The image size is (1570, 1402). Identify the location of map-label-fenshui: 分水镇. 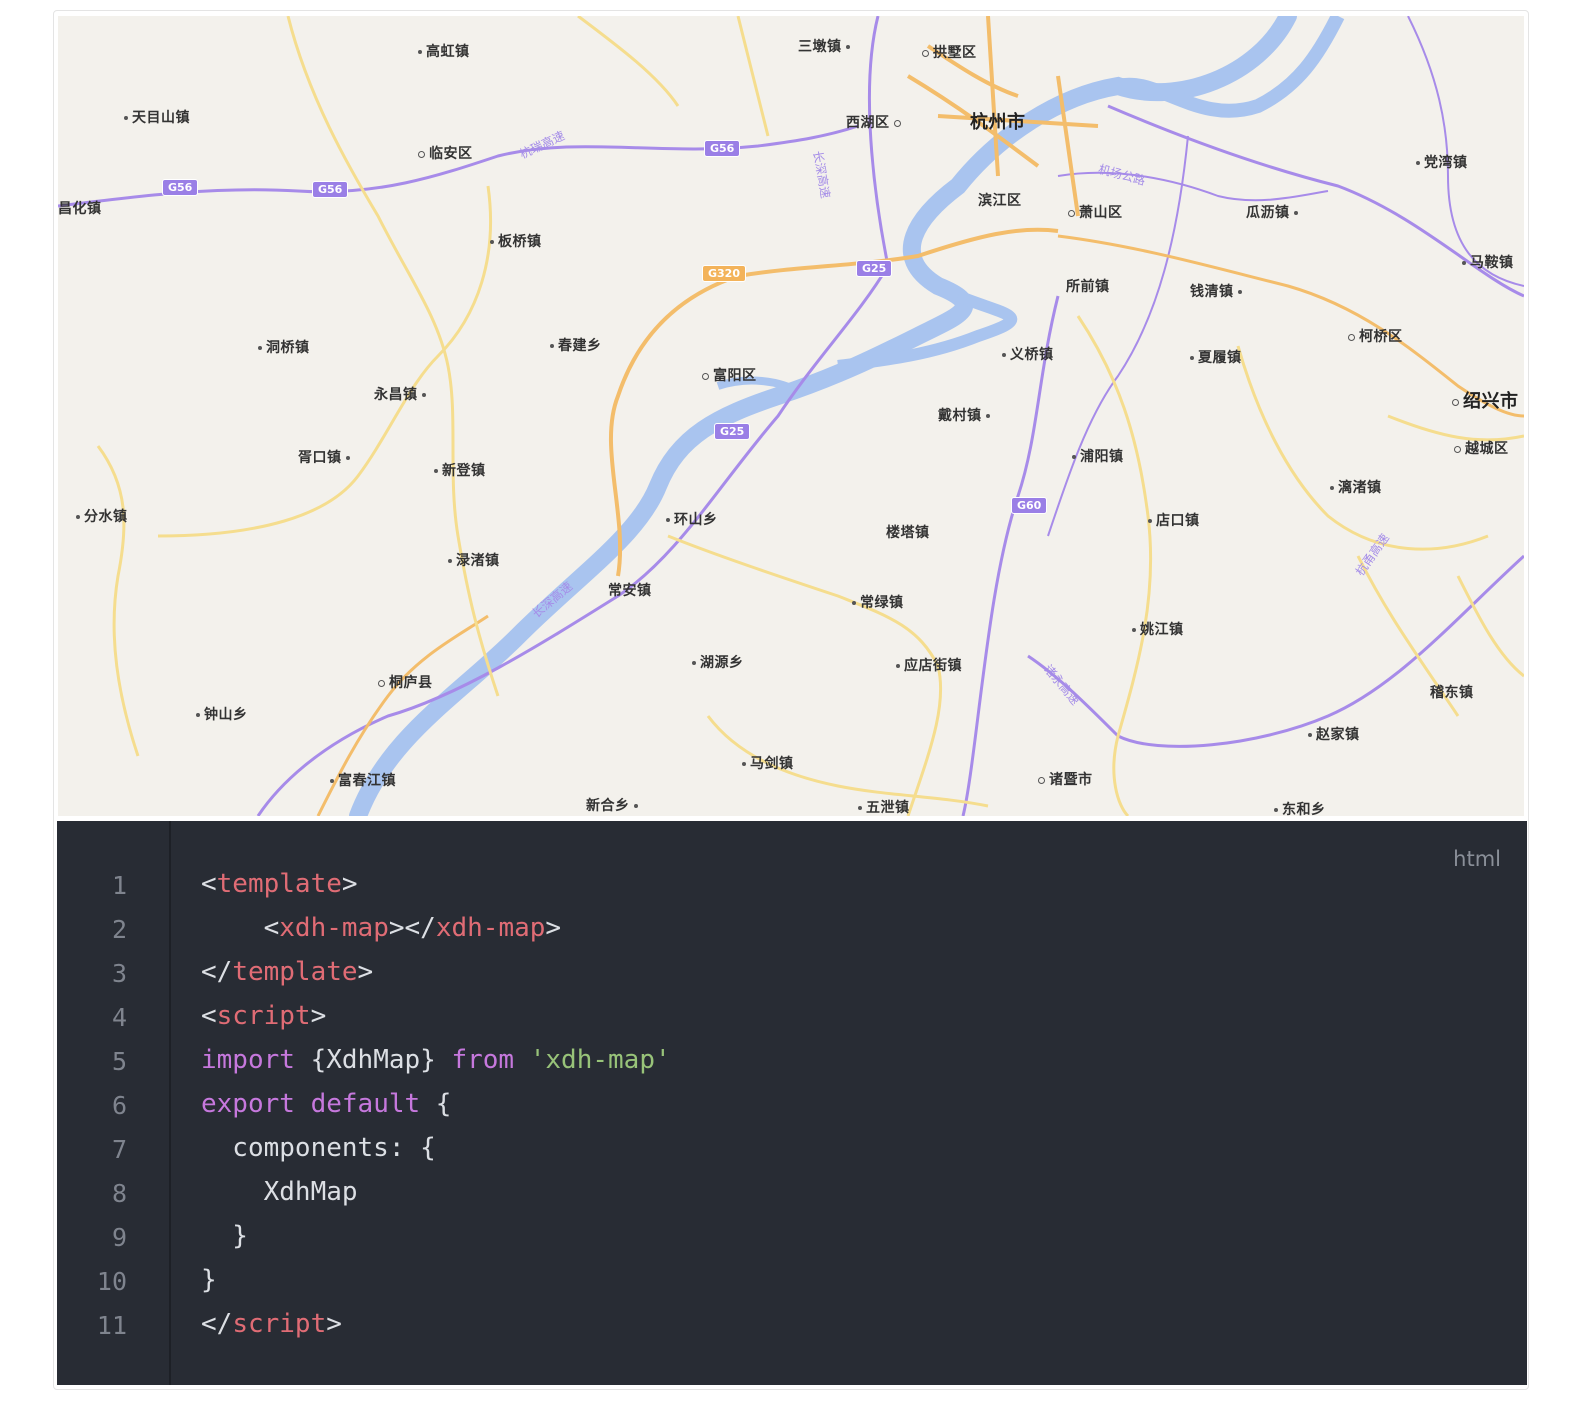
(100, 516).